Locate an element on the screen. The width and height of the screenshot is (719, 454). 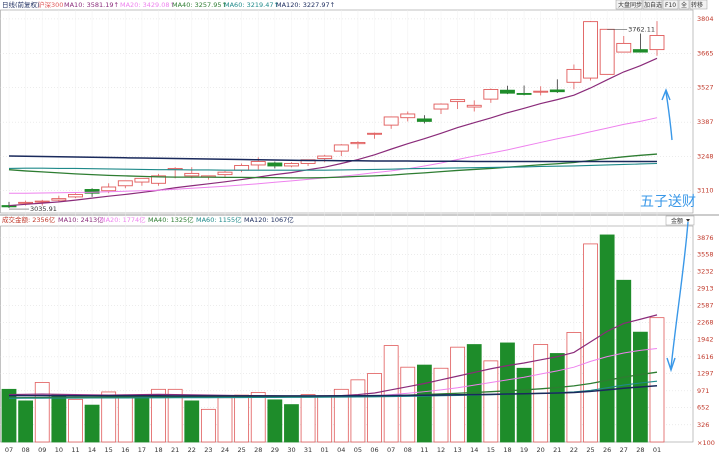
price-annotation-label: 3035.91 is located at coordinates (43, 209).